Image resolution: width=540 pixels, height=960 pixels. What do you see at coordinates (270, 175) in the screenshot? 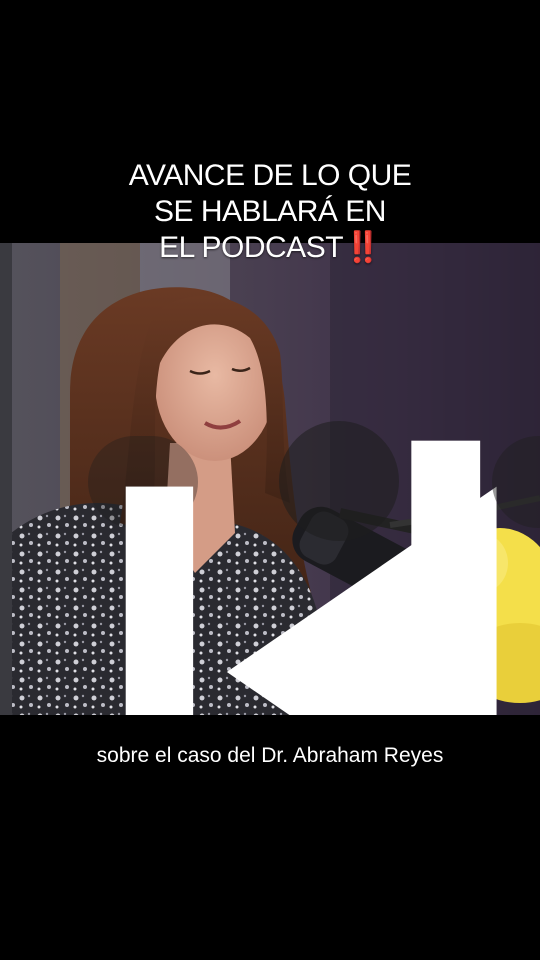
I see `title-line-1: AVANCE DE LO QUE` at bounding box center [270, 175].